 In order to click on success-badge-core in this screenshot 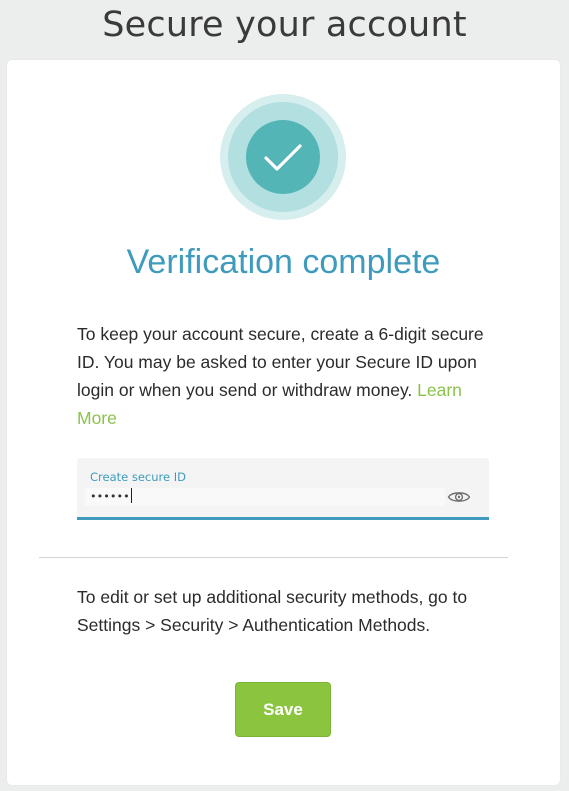, I will do `click(283, 157)`.